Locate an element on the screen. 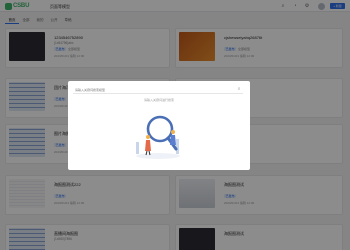 This screenshot has height=250, width=350. search-bar: ⌕ is located at coordinates (158, 89).